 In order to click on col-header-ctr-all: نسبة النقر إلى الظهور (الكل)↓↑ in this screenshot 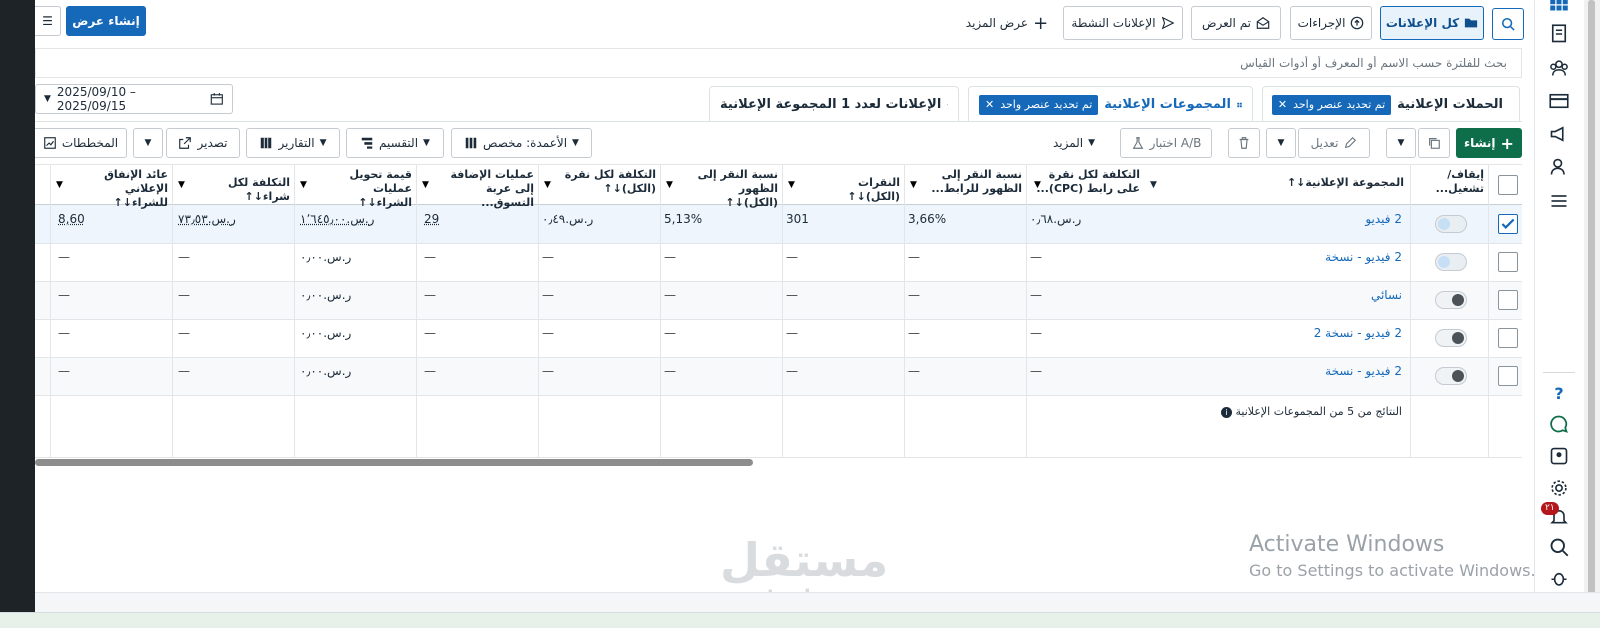, I will do `click(732, 189)`.